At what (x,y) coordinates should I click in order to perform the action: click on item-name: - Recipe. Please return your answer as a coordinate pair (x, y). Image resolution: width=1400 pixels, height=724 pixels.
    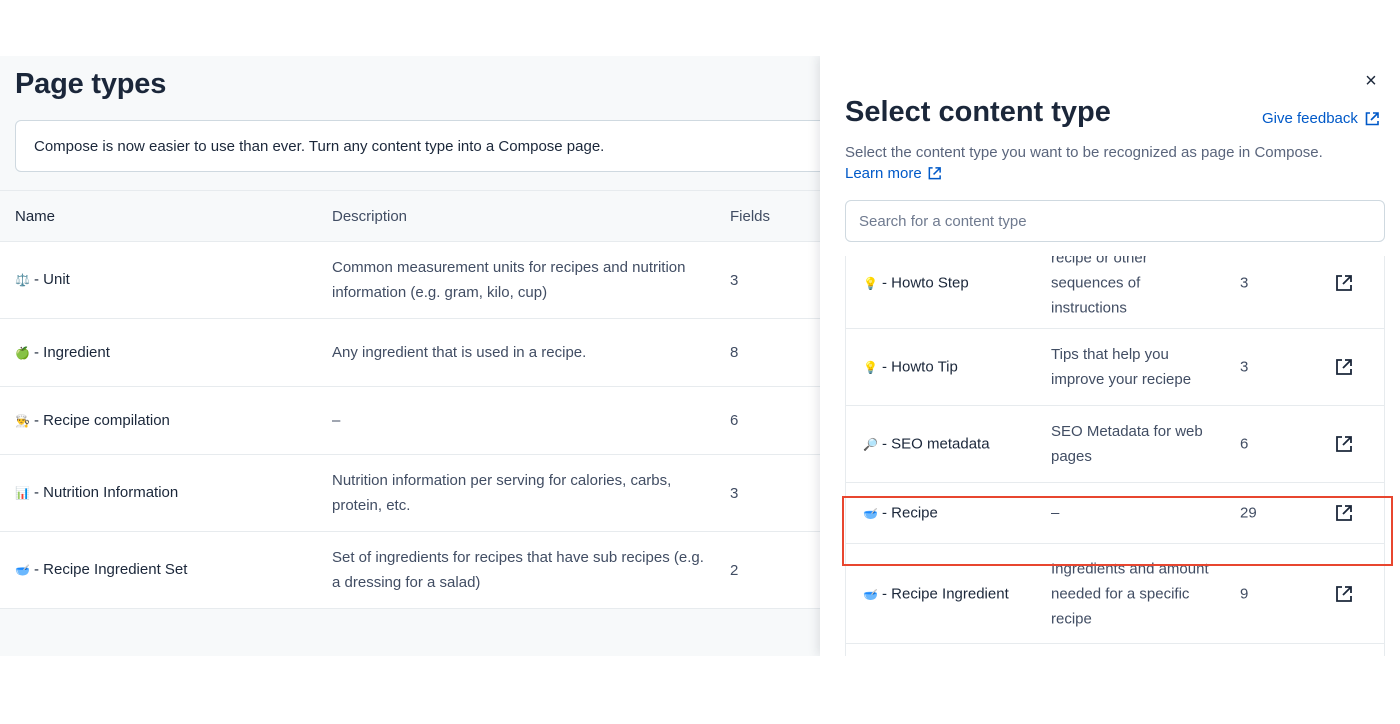
    Looking at the image, I should click on (910, 513).